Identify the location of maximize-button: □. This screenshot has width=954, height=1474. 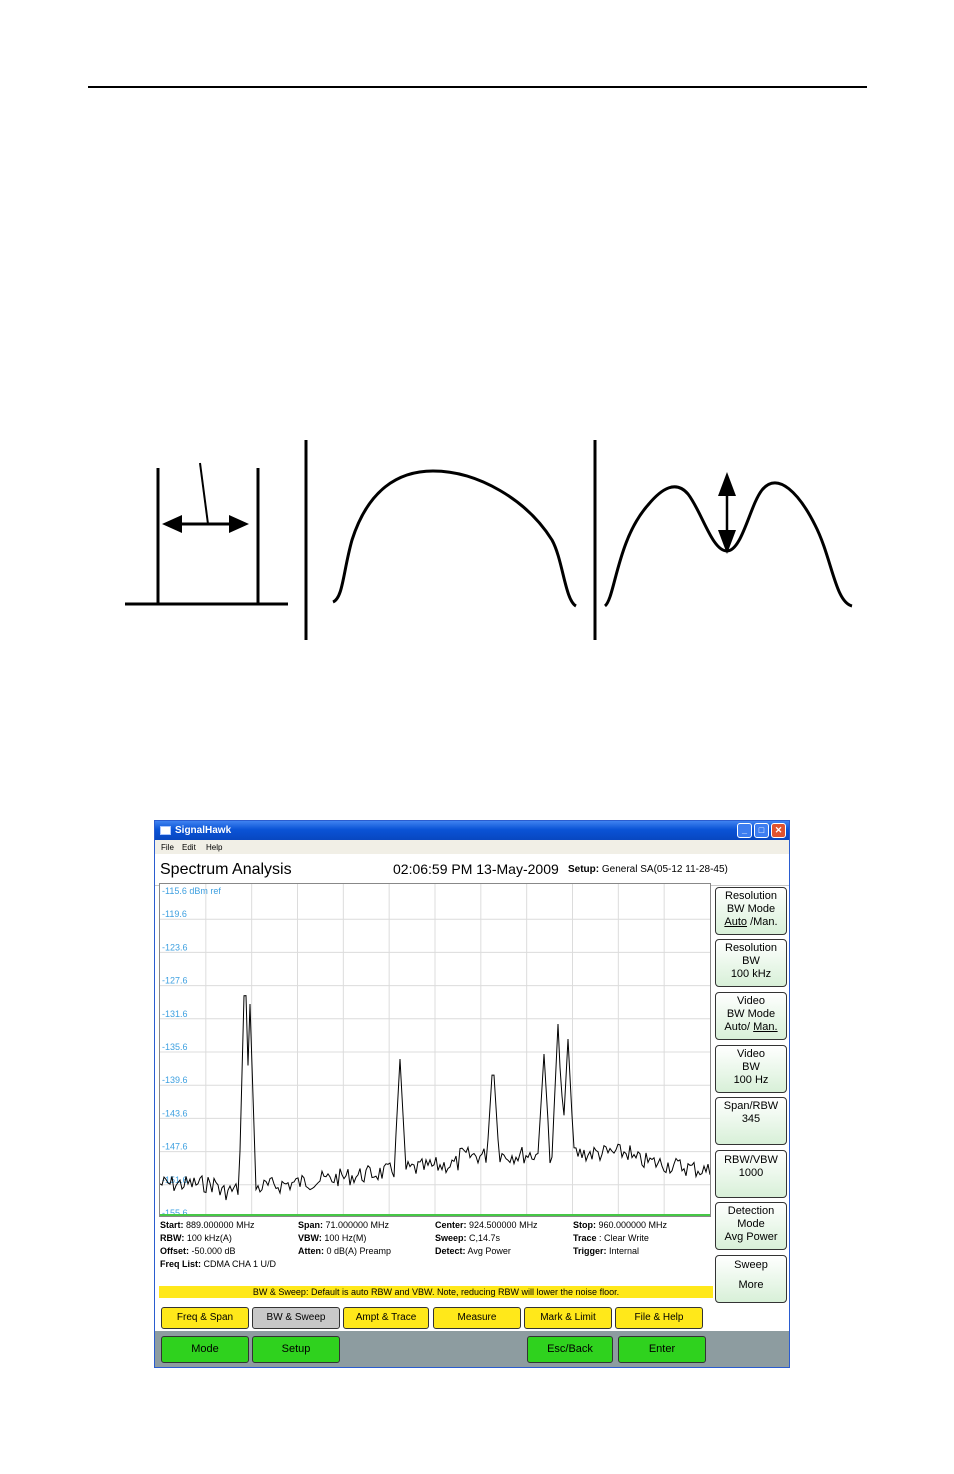
(761, 830).